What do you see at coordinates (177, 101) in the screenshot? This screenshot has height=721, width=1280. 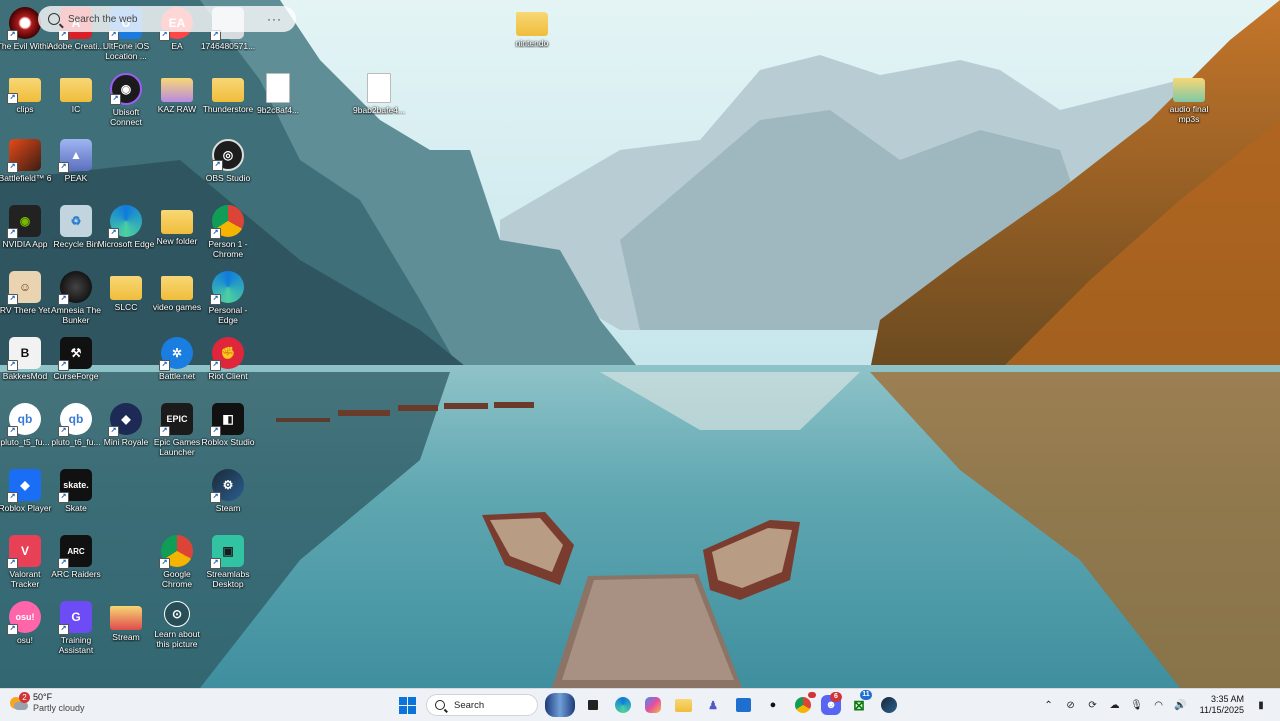 I see `kaz-raw-folder-icon: KAZ RAW` at bounding box center [177, 101].